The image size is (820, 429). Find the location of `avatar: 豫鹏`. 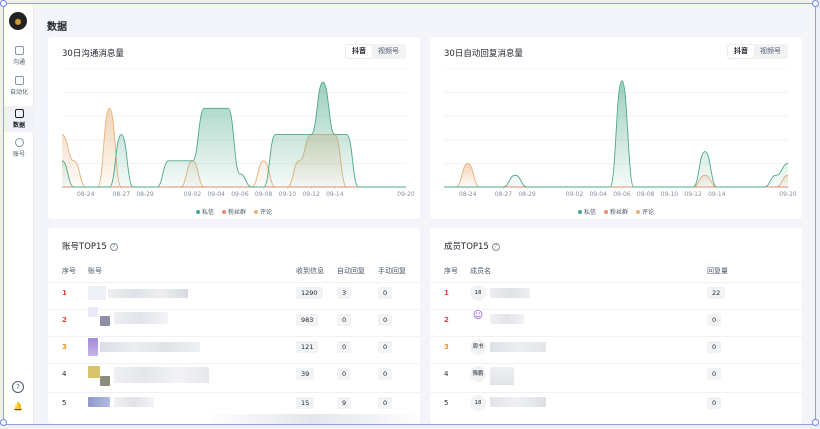

avatar: 豫鹏 is located at coordinates (478, 374).